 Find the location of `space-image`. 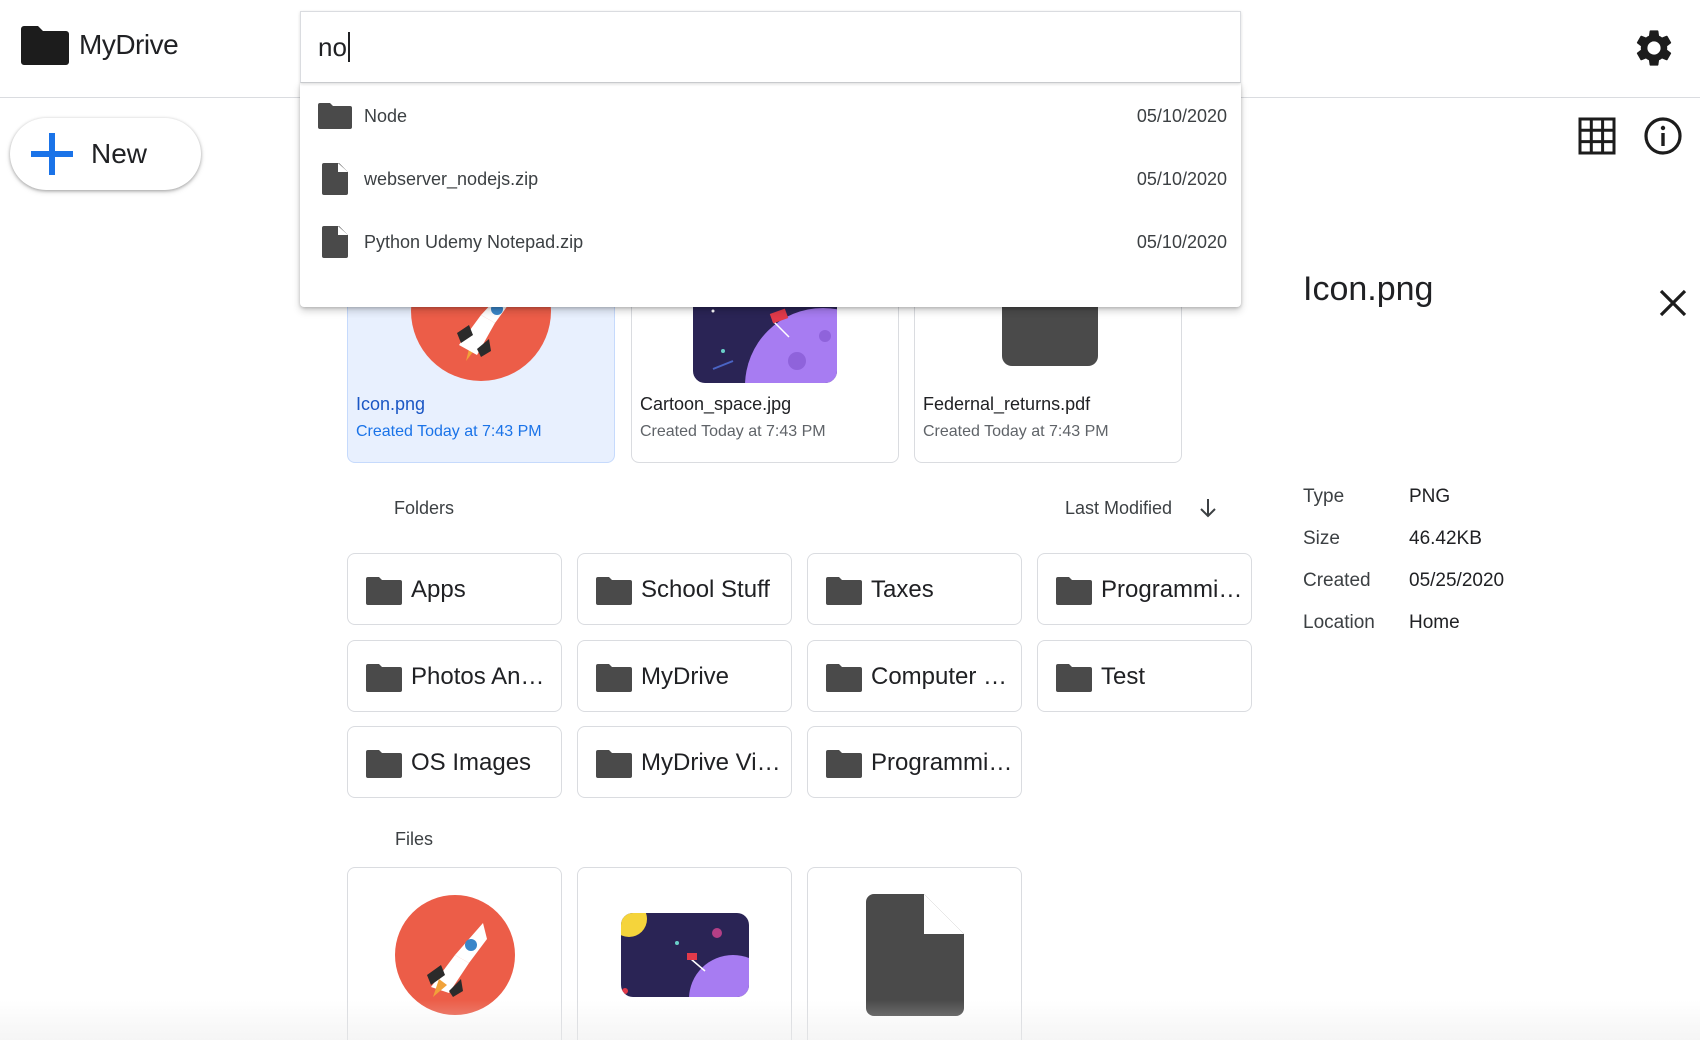

space-image is located at coordinates (684, 954).